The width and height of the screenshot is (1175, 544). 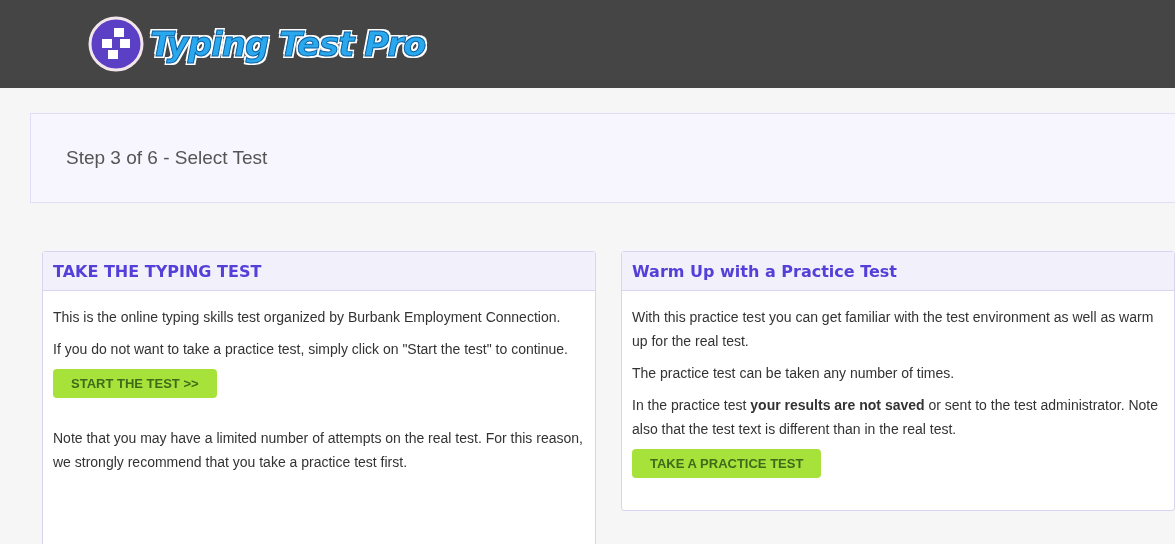 I want to click on paragraph: With this practice test you can get familiar with the test environment as well as warm up for the real test., so click(x=893, y=329).